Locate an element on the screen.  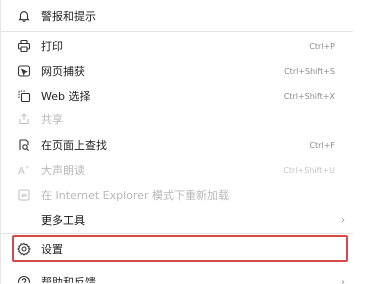
web-select-icon is located at coordinates (24, 96).